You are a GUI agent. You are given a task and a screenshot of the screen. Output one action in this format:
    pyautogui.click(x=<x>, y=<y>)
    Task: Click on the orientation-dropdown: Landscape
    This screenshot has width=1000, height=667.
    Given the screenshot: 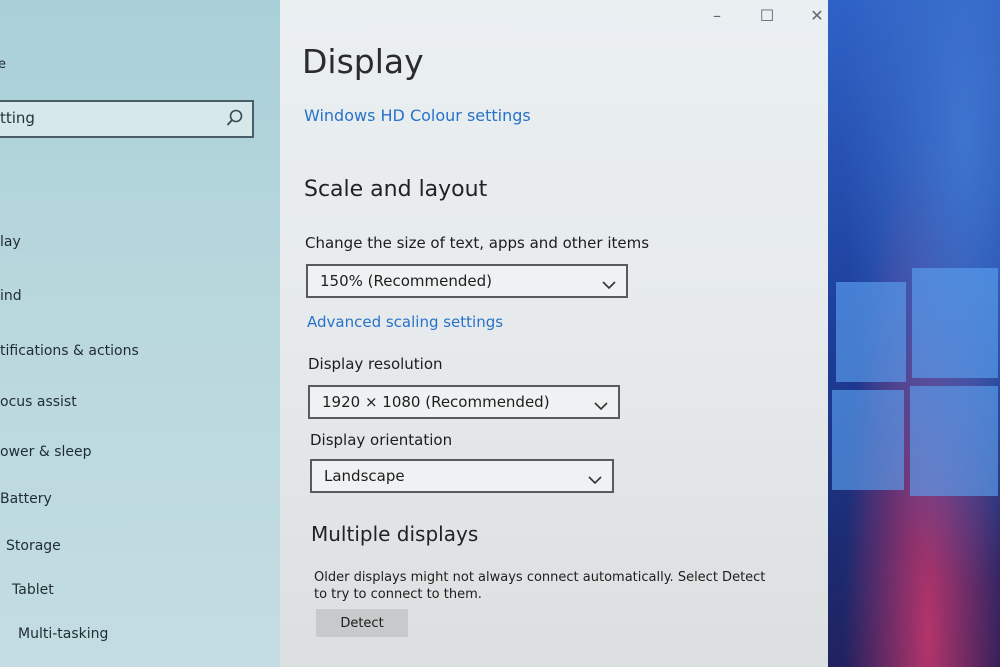 What is the action you would take?
    pyautogui.click(x=462, y=476)
    